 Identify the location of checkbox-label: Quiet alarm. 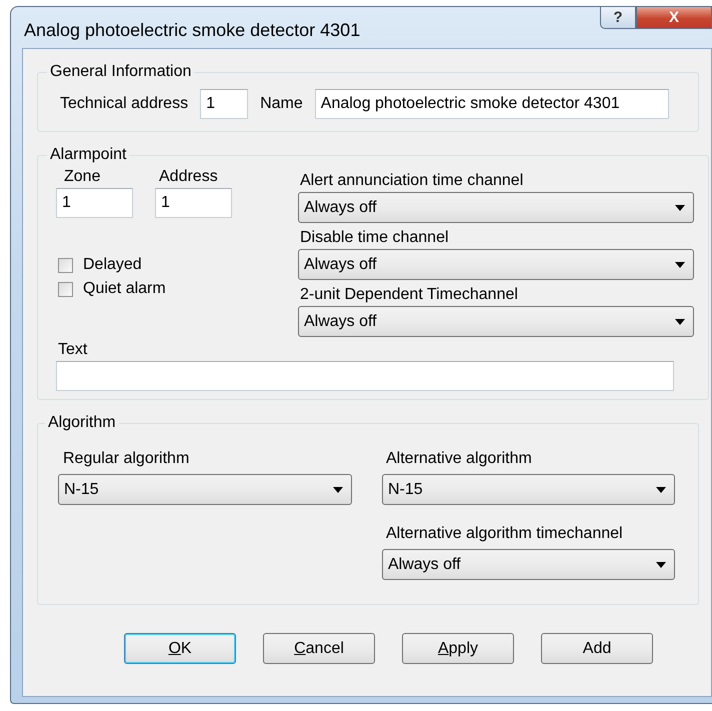
(124, 289).